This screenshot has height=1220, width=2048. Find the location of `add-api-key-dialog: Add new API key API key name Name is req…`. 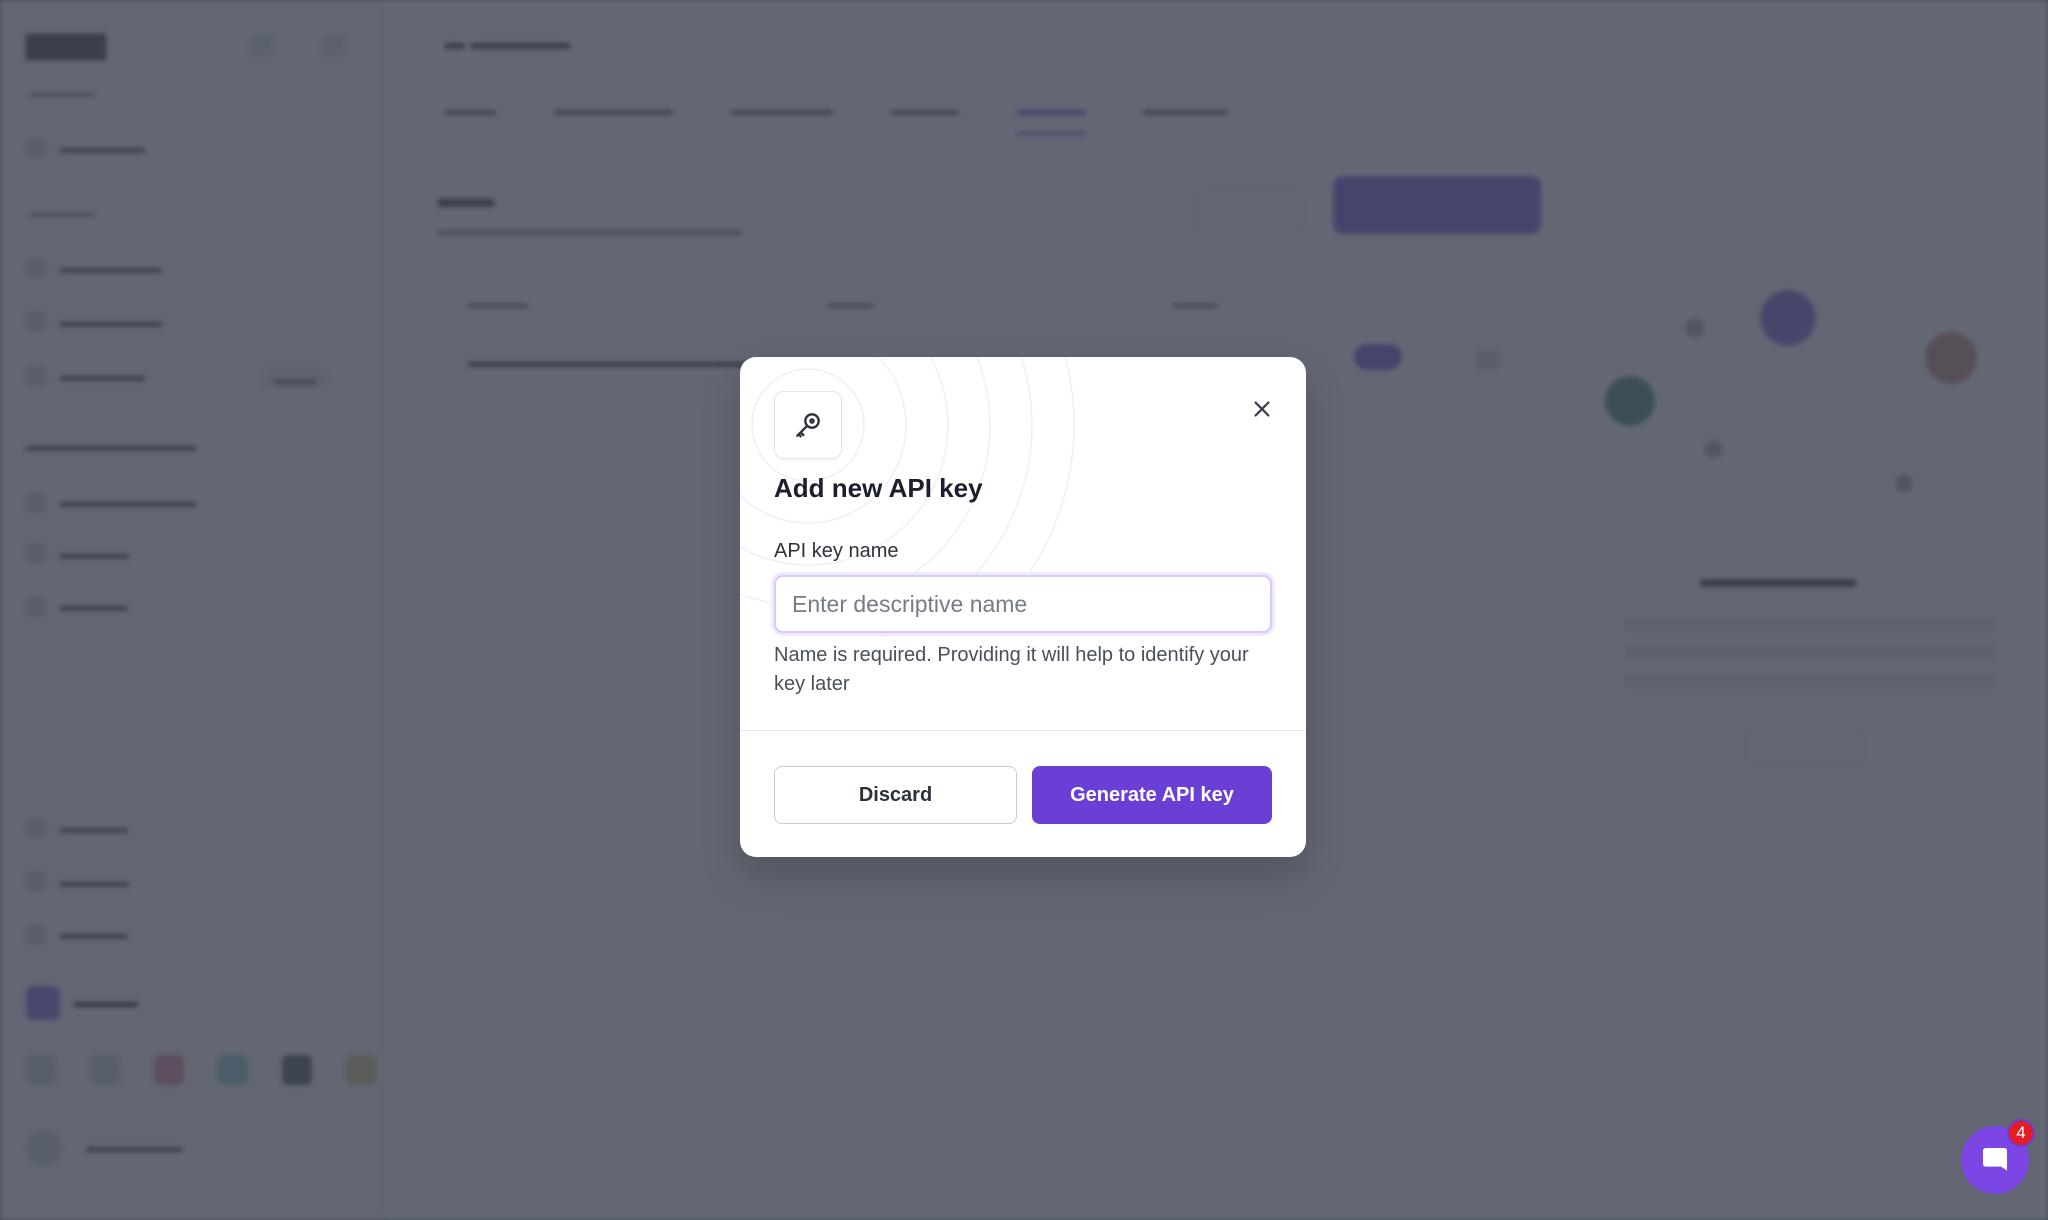

add-api-key-dialog: Add new API key API key name Name is req… is located at coordinates (1023, 607).